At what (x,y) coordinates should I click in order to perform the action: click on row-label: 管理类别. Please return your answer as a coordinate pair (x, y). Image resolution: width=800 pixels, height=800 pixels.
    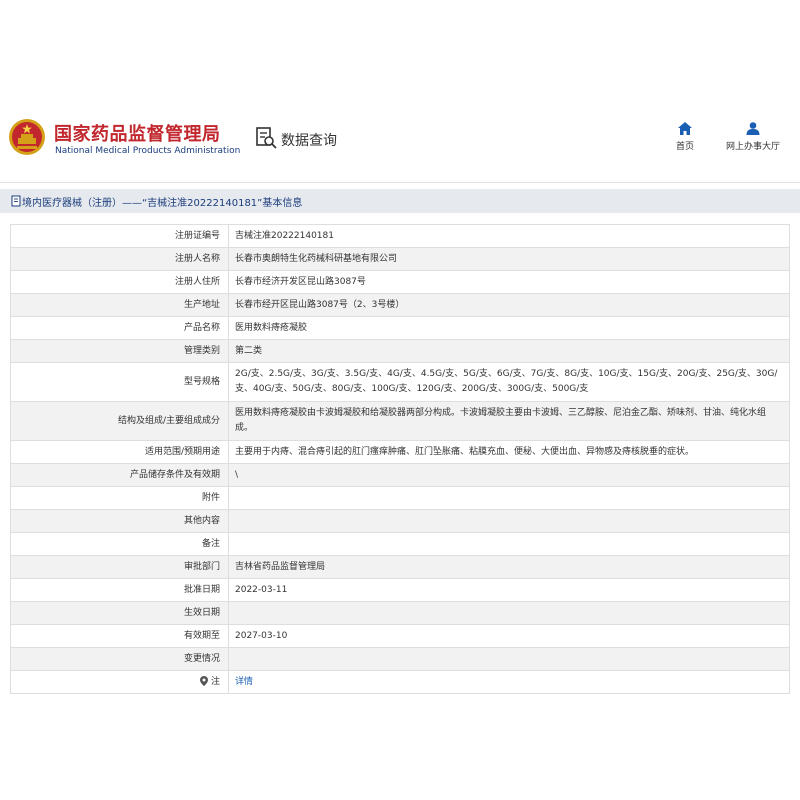
    Looking at the image, I should click on (119, 351).